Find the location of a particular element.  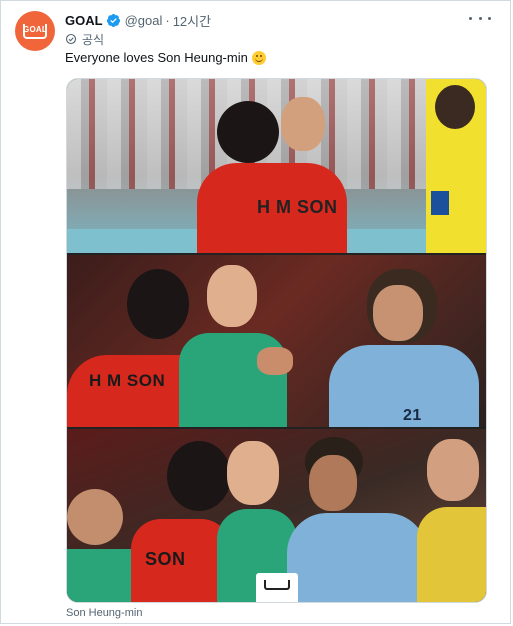

cavani-face is located at coordinates (398, 313).